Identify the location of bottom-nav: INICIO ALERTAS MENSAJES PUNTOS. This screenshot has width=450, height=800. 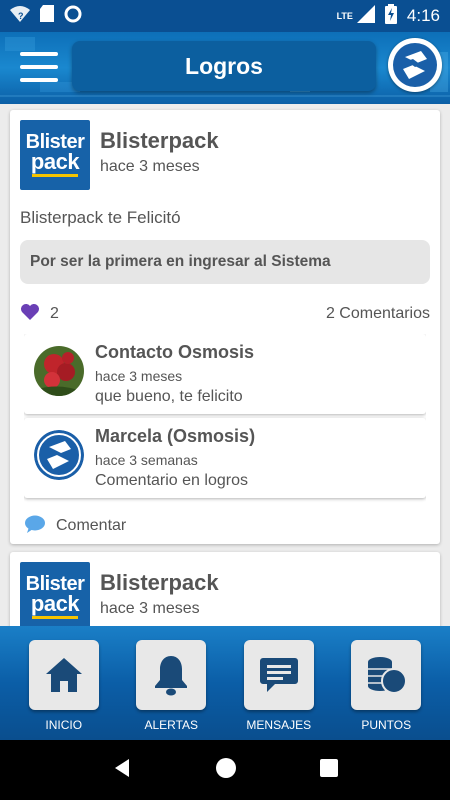
(225, 683).